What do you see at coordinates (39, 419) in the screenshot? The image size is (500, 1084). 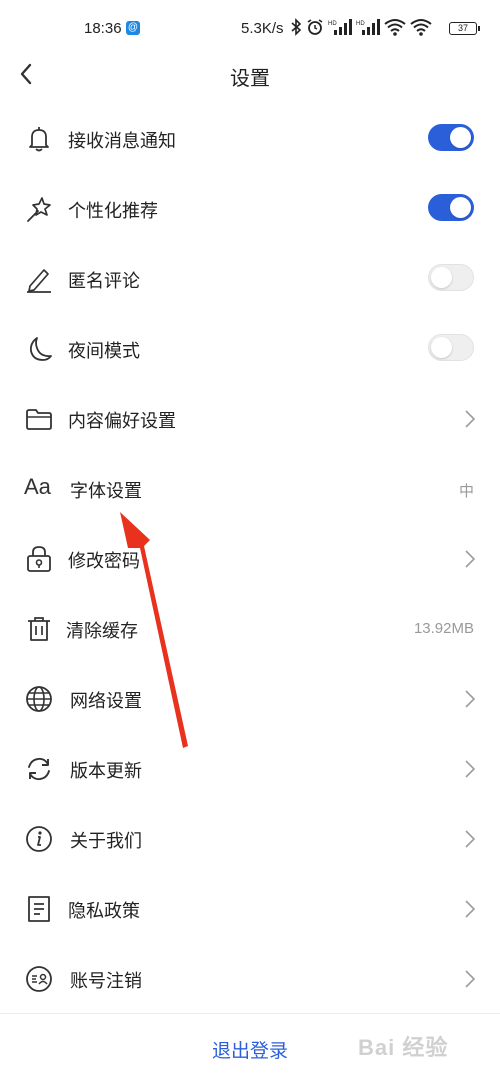 I see `folder-icon` at bounding box center [39, 419].